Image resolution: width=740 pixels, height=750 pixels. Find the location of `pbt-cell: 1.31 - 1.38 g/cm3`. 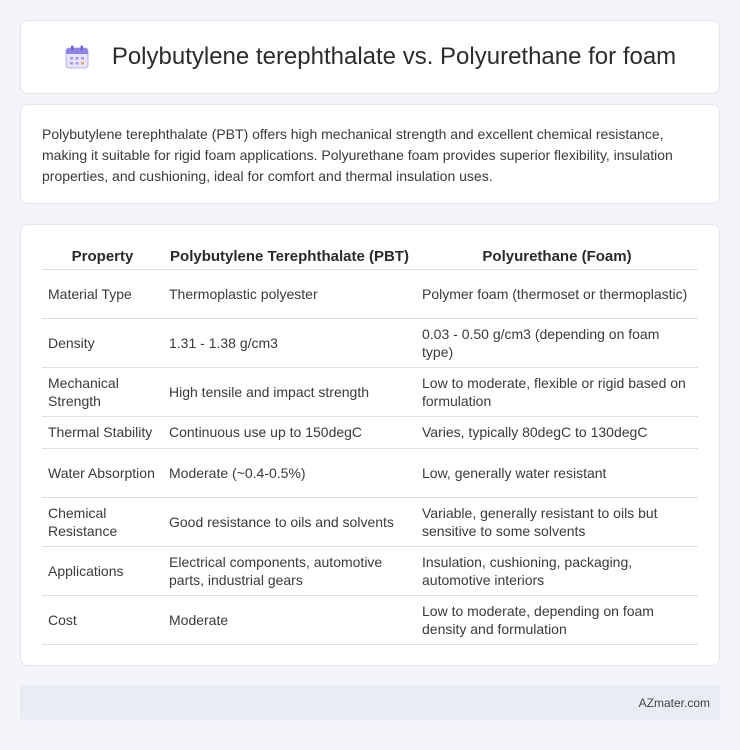

pbt-cell: 1.31 - 1.38 g/cm3 is located at coordinates (289, 343).